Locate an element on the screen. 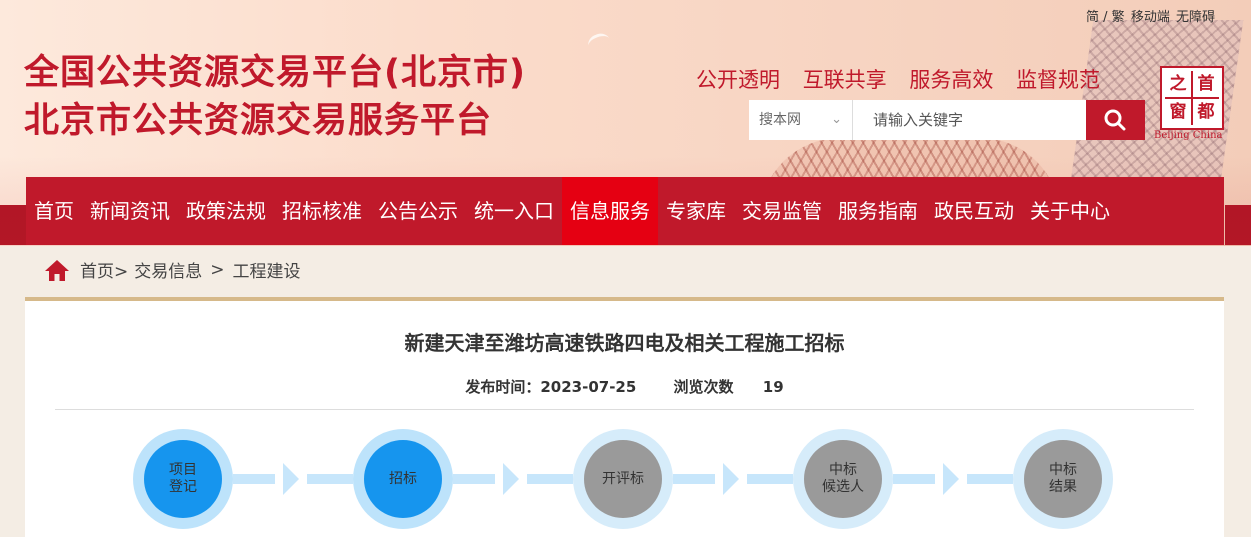 This screenshot has width=1251, height=537. site-title-secondary: 北京市公共资源交易服务平台 is located at coordinates (258, 121).